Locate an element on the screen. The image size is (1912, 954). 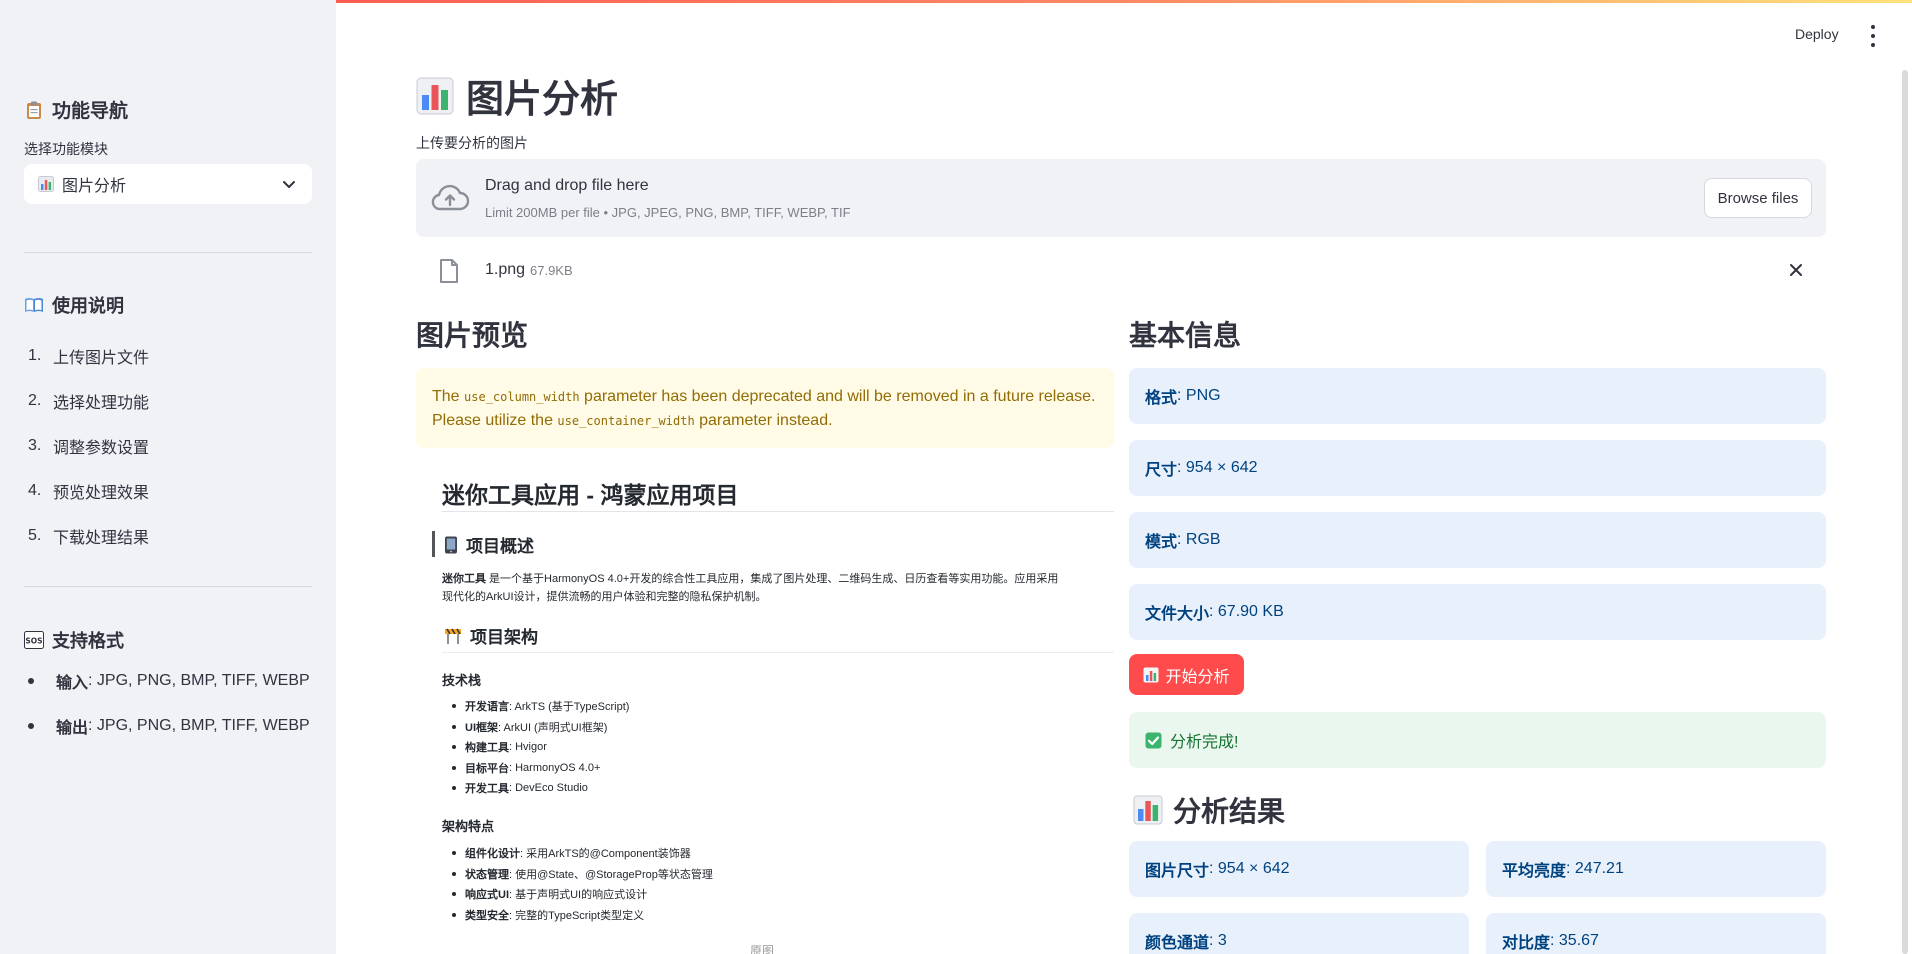
info-heading: 基本信息 is located at coordinates (1185, 335).